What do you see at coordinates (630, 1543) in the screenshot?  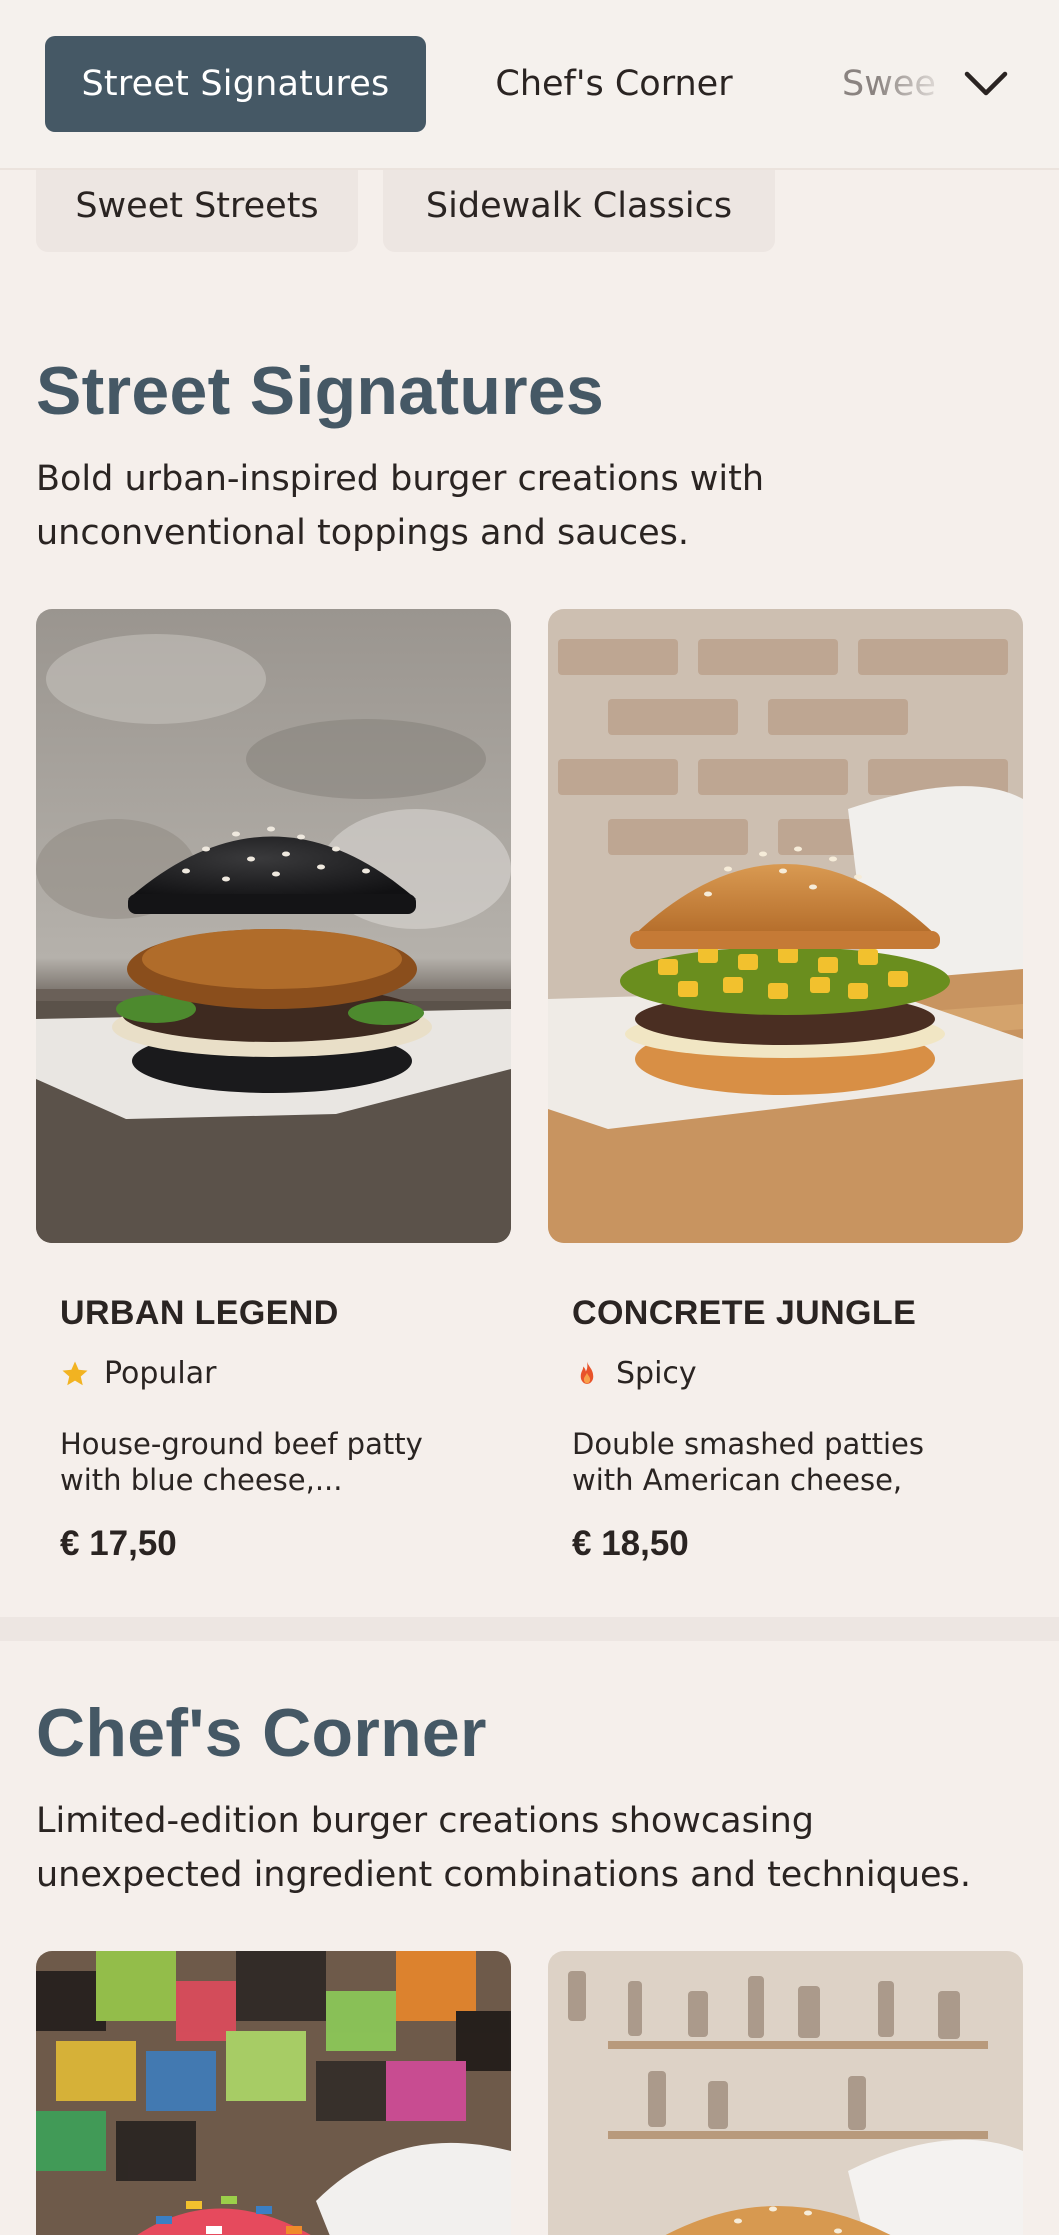 I see `item-price: € 18,50` at bounding box center [630, 1543].